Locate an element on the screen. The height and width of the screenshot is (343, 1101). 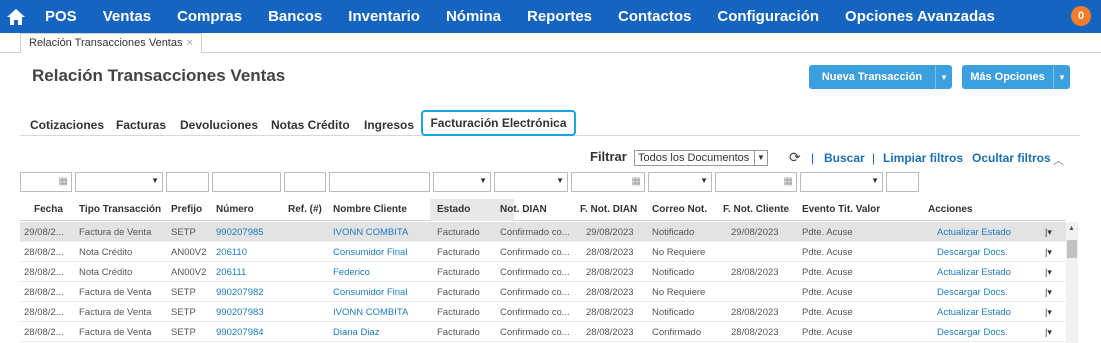
header-correo: Correo Not. is located at coordinates (679, 209).